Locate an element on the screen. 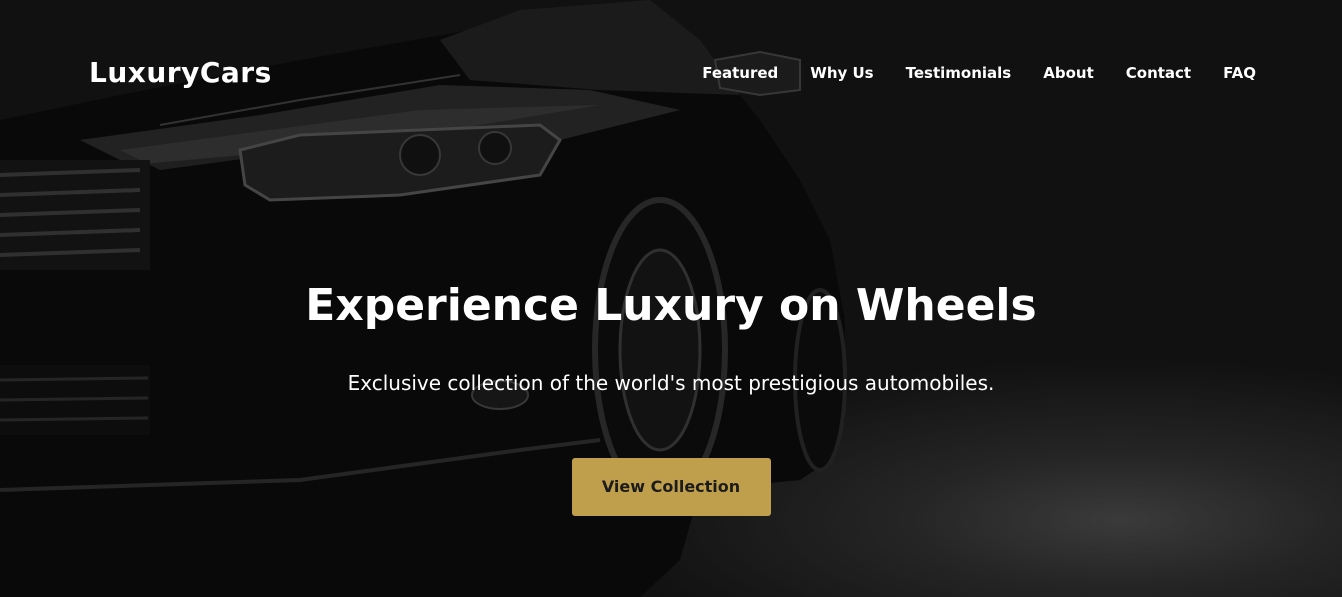 The image size is (1342, 597). nav-link-about: About is located at coordinates (1068, 73).